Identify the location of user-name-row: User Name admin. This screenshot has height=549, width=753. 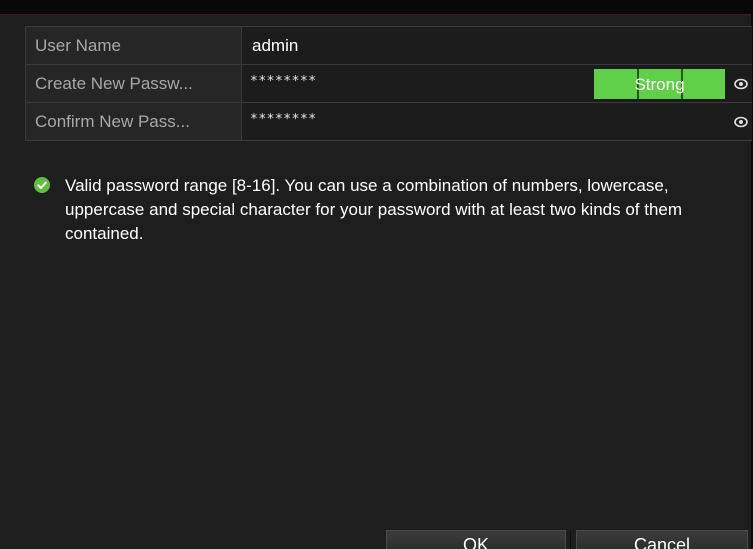
(388, 46).